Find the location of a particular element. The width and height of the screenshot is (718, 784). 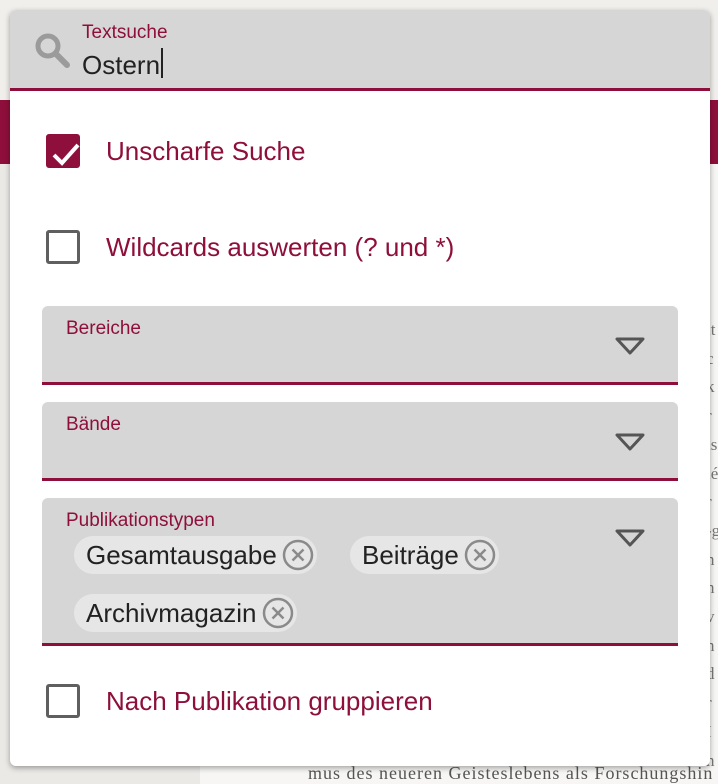

fuzzy-search-checkbox is located at coordinates (63, 151).